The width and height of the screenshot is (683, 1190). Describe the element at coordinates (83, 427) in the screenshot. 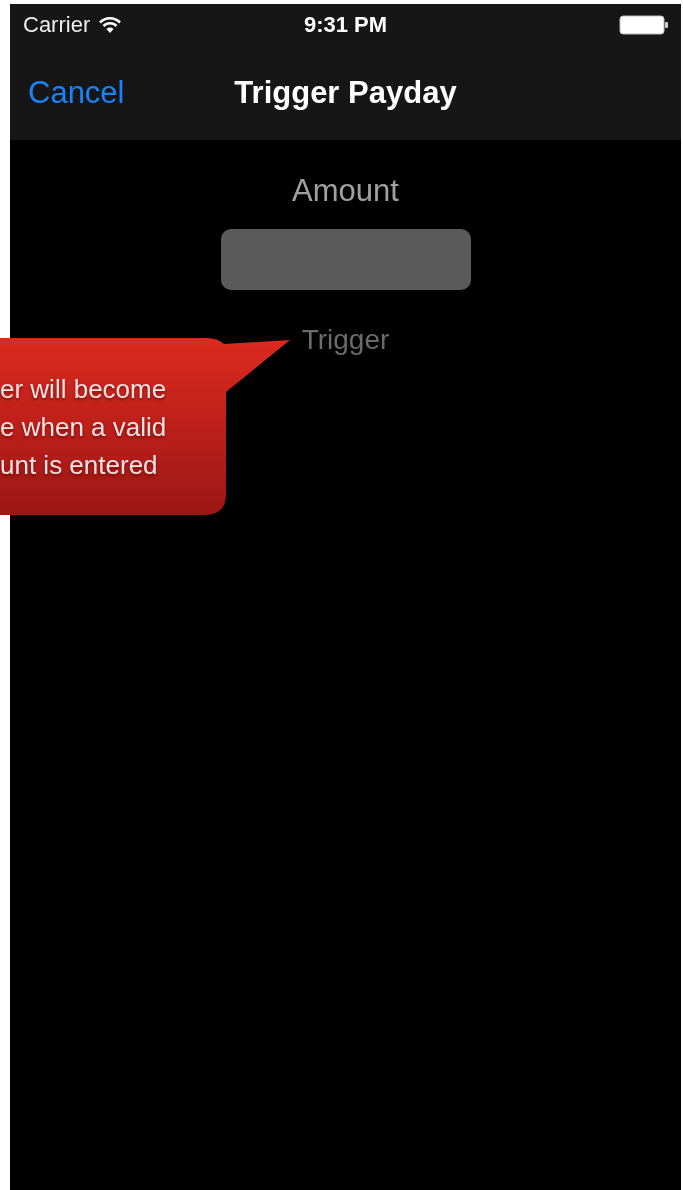

I see `callout-text: er will become e when a valid unt is entered` at that location.